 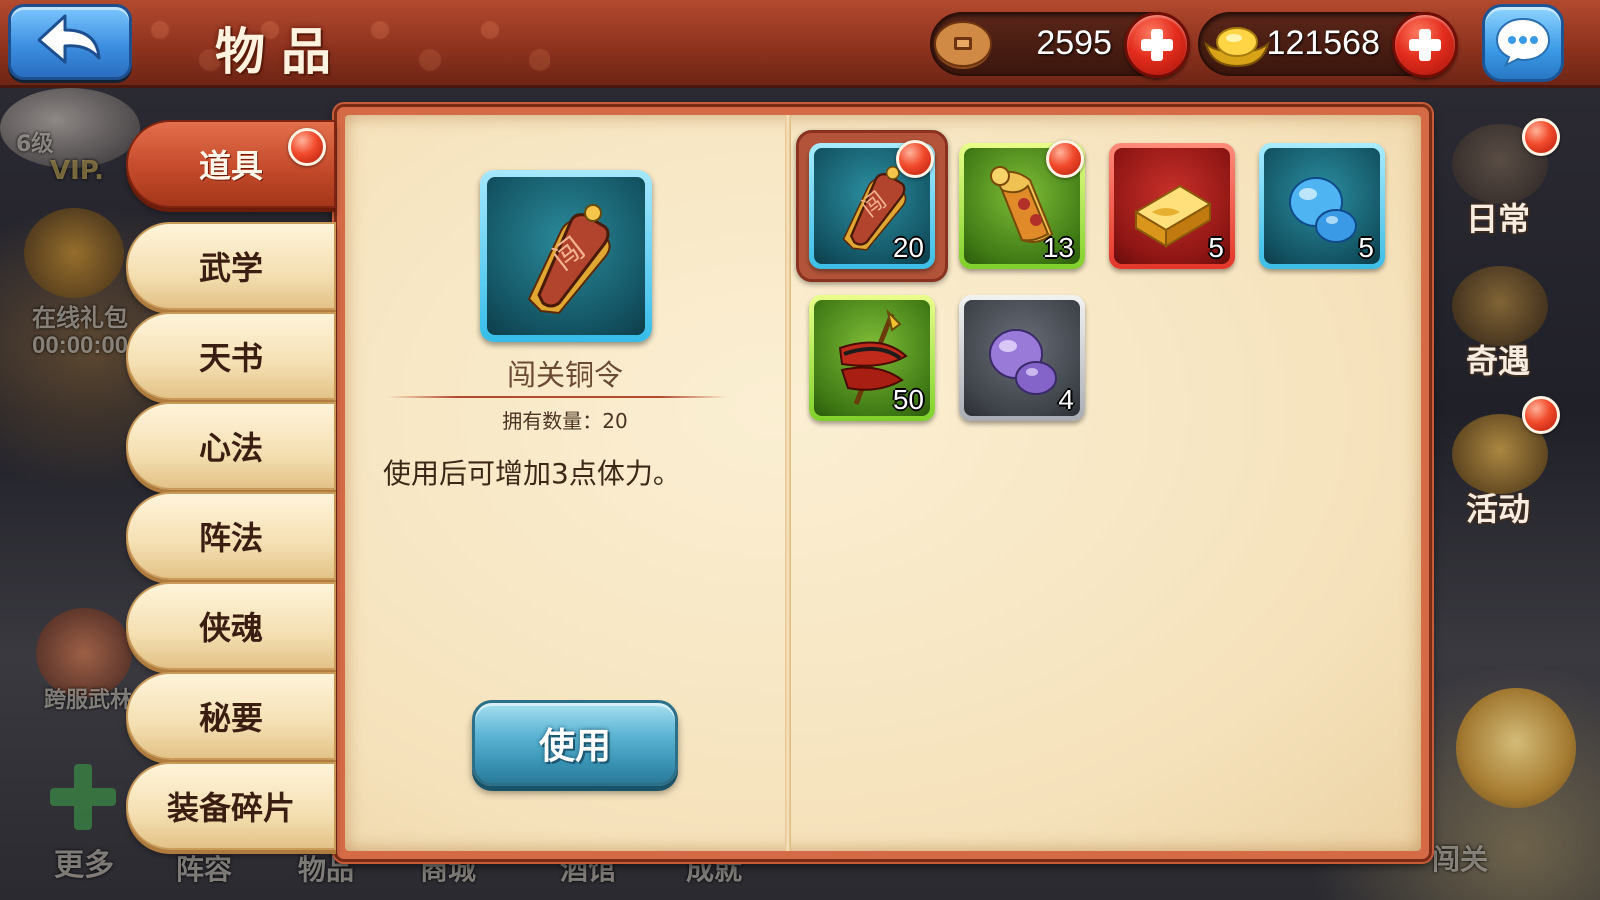 What do you see at coordinates (1460, 858) in the screenshot?
I see `stage-label: 闯关` at bounding box center [1460, 858].